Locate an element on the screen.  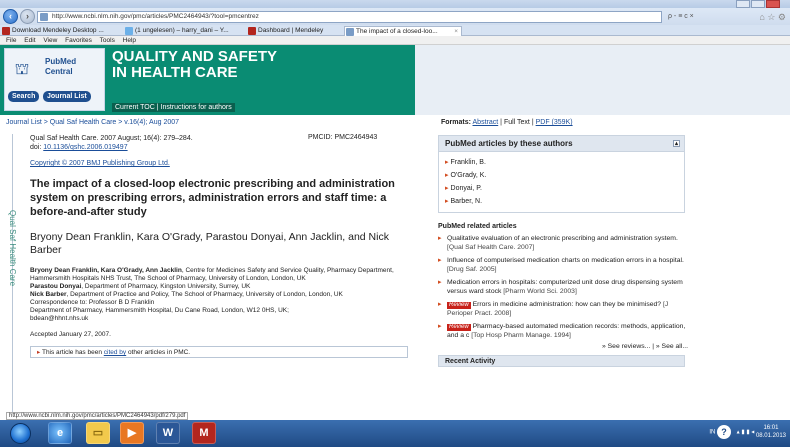
journal-title: QUALITY AND SAFETY IN HEALTH CARE is located at coordinates (194, 65).